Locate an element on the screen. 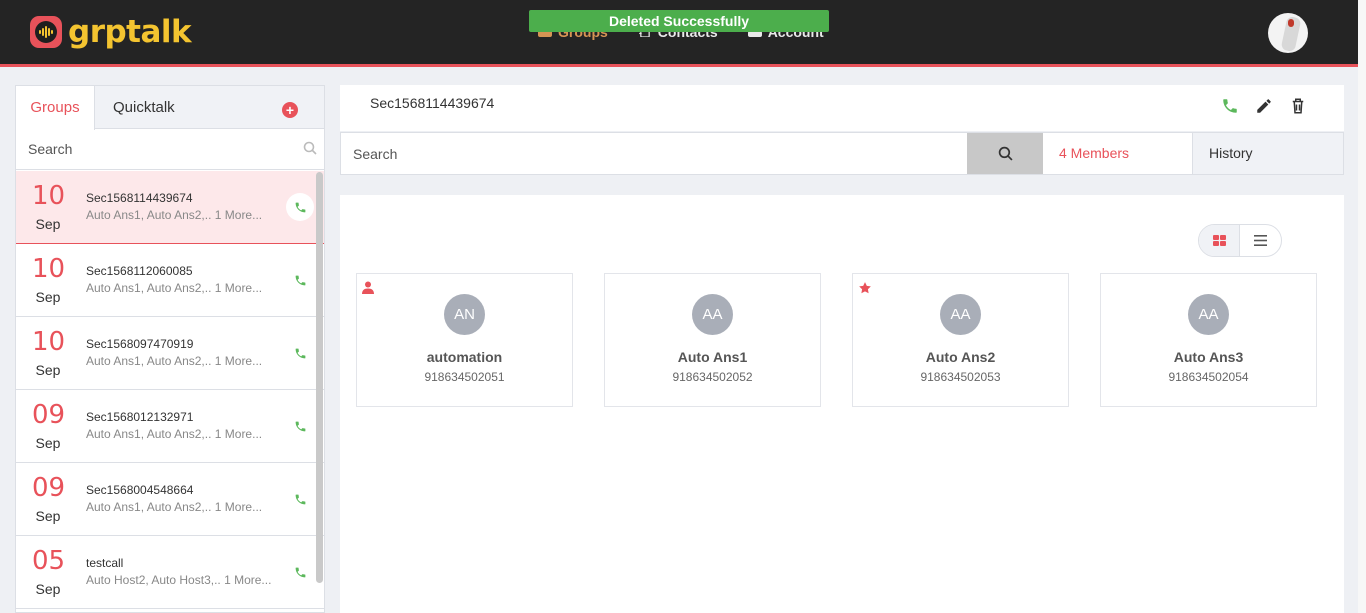 This screenshot has height=613, width=1366. member-name: Auto Ans2 is located at coordinates (960, 357).